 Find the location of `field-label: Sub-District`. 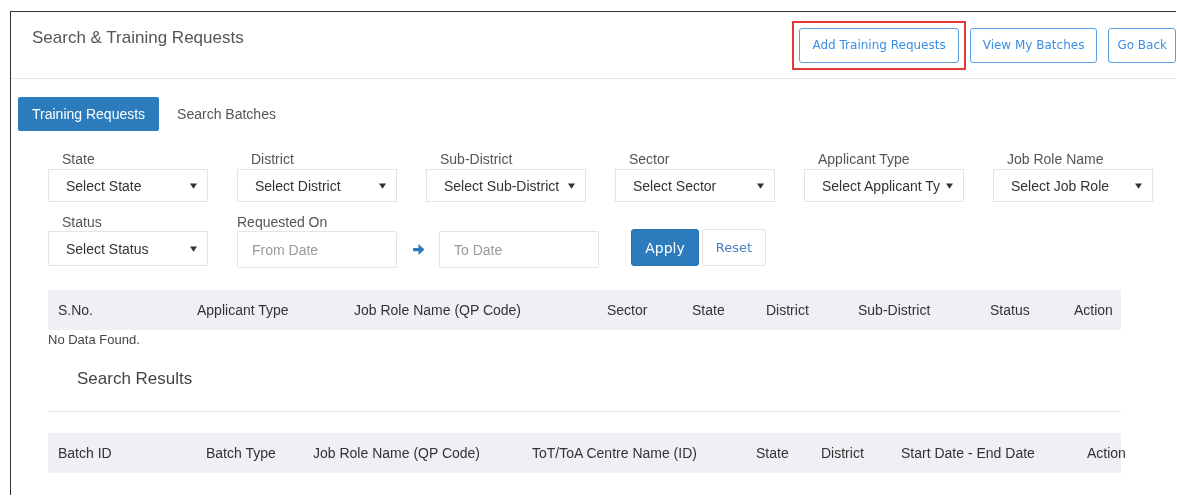

field-label: Sub-District is located at coordinates (476, 160).